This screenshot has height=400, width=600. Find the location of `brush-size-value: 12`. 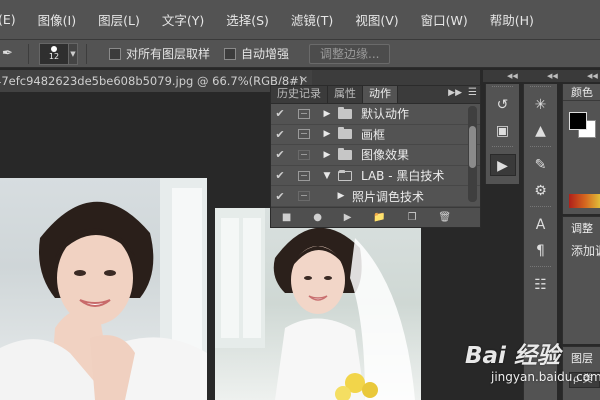

brush-size-value: 12 is located at coordinates (54, 56).